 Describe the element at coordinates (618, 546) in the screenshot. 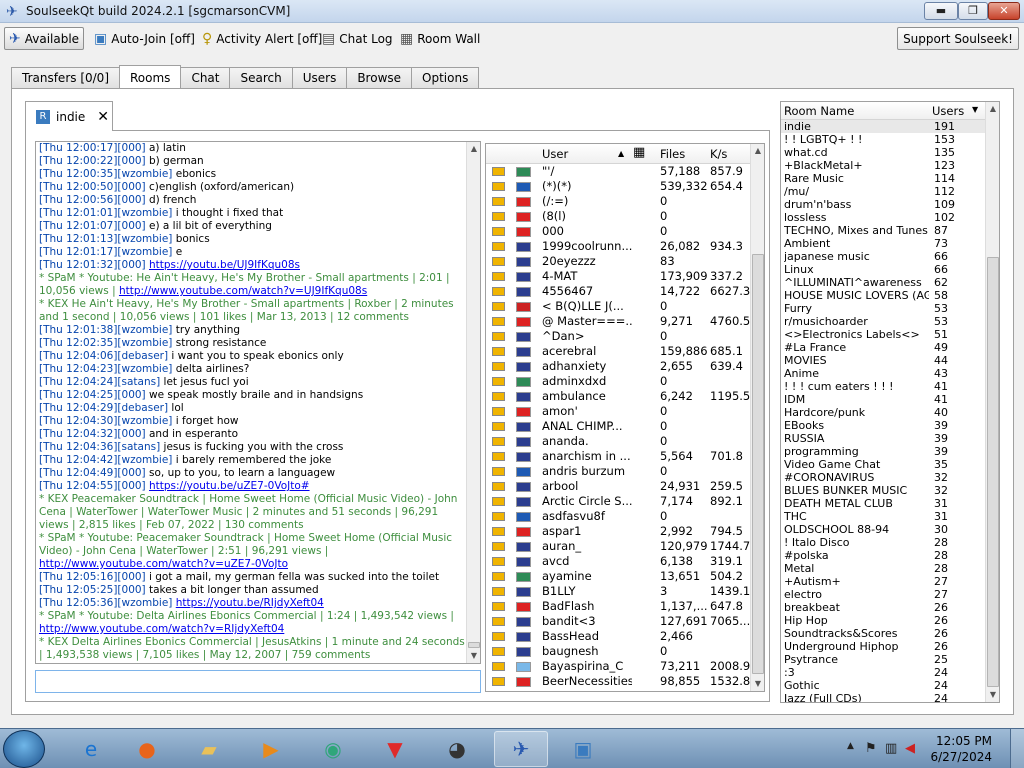

I see `user-row: auran_ 120,979 1744.7` at that location.